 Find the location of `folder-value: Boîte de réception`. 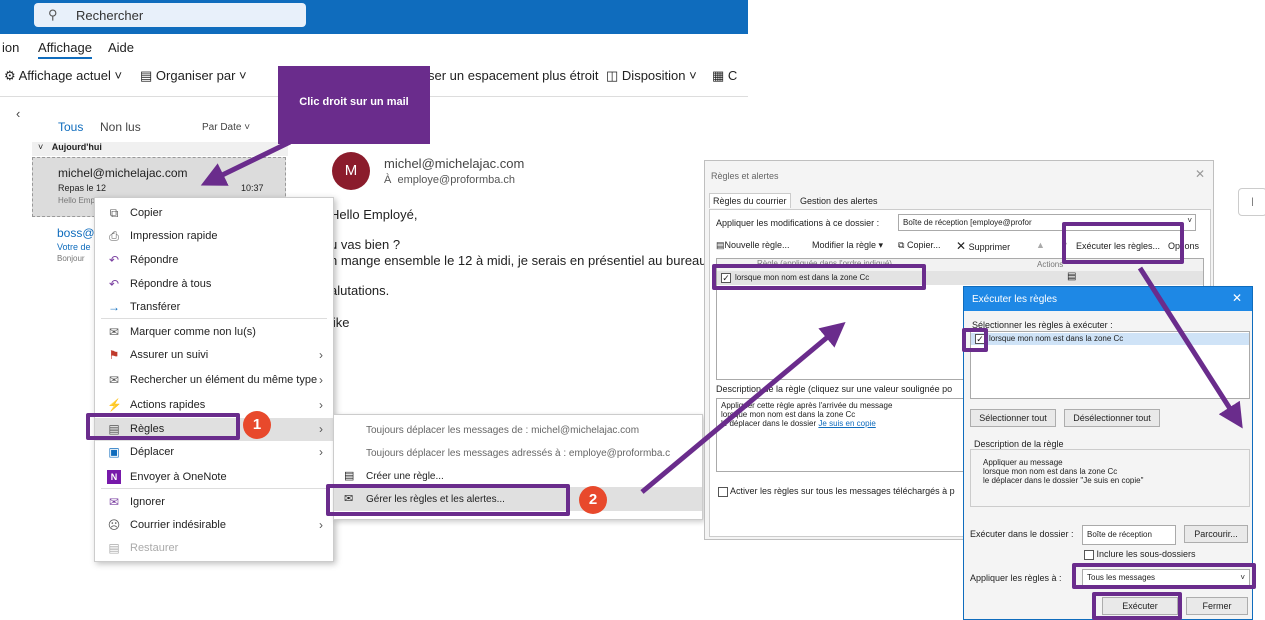

folder-value: Boîte de réception is located at coordinates (1119, 534).